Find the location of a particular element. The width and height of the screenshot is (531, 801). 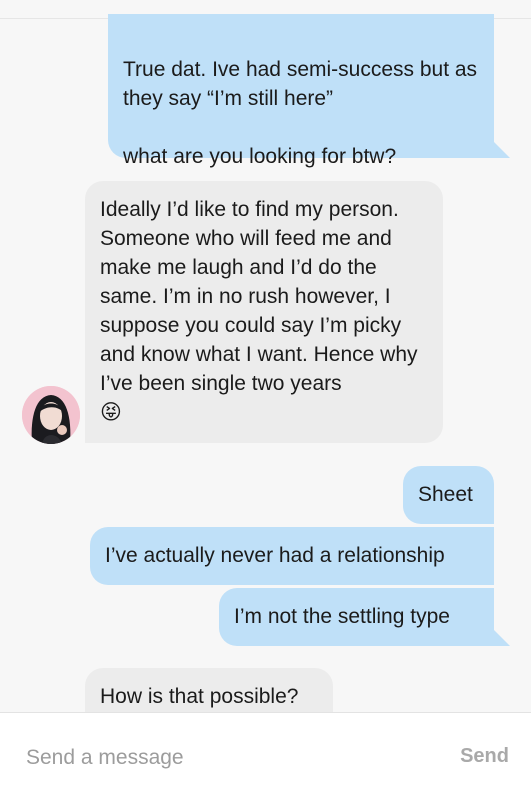

tongue-out-emoji: 😝 is located at coordinates (111, 412).